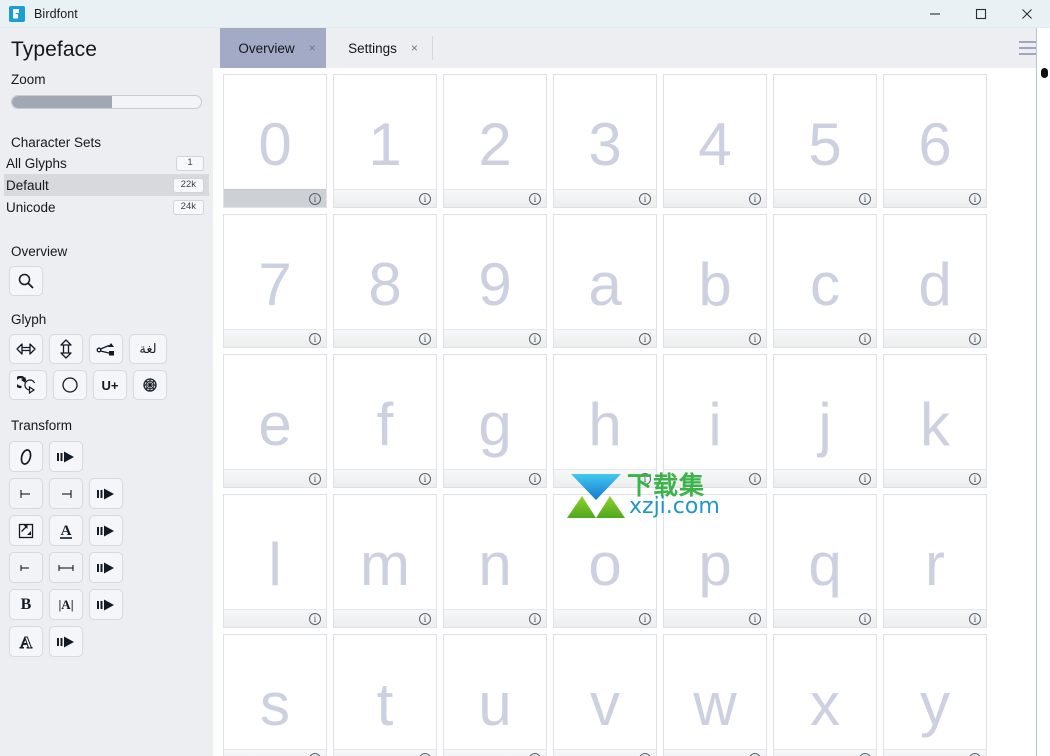 This screenshot has width=1050, height=756. Describe the element at coordinates (26, 567) in the screenshot. I see `left-margin-icon` at that location.